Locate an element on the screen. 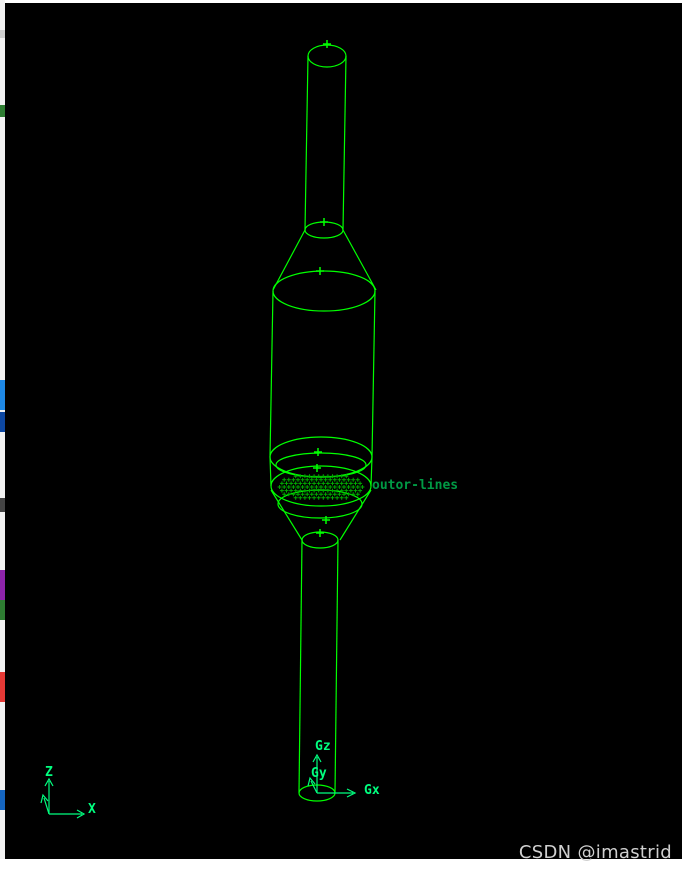  distributor-hole-pattern is located at coordinates (321, 487).